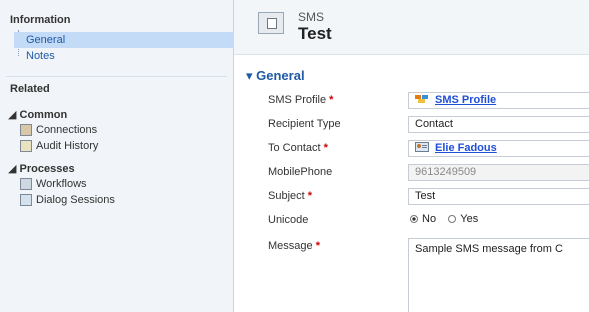 Image resolution: width=589 pixels, height=312 pixels. What do you see at coordinates (26, 184) in the screenshot?
I see `workflows-icon` at bounding box center [26, 184].